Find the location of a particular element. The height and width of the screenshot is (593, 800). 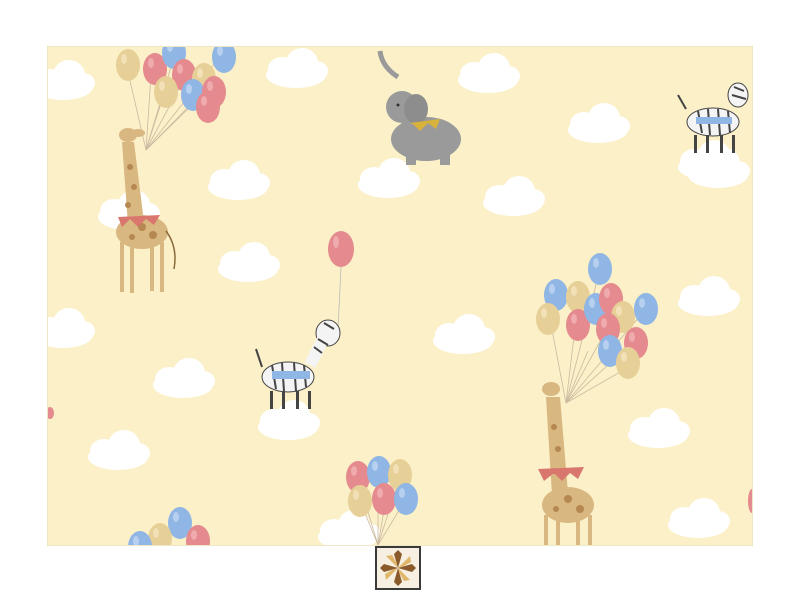

star-quilt-icon is located at coordinates (398, 568).